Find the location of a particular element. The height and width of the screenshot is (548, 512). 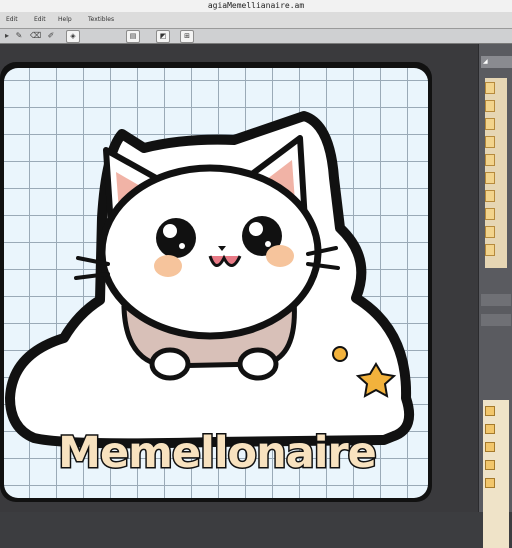

layer-list is located at coordinates (496, 474).